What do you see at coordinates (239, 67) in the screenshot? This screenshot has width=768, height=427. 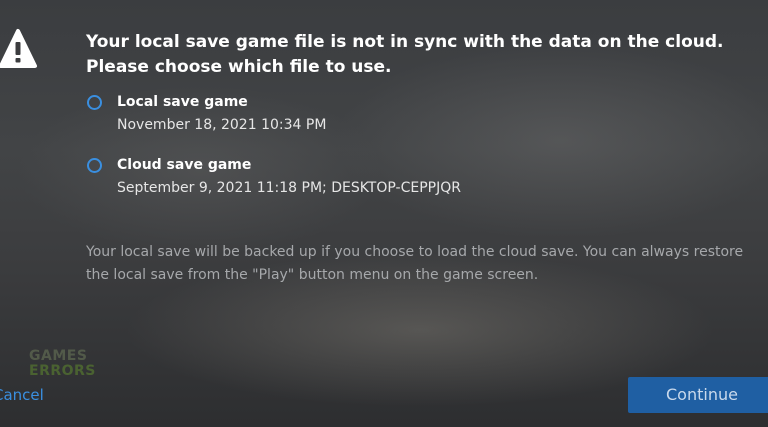 I see `heading-line-2: Please choose which file to use.` at bounding box center [239, 67].